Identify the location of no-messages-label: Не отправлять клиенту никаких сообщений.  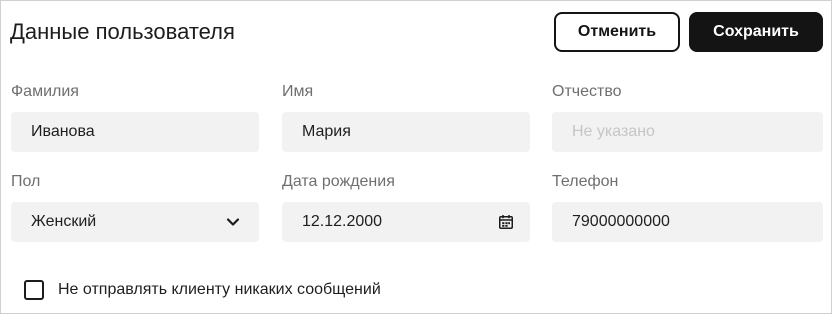
(219, 289).